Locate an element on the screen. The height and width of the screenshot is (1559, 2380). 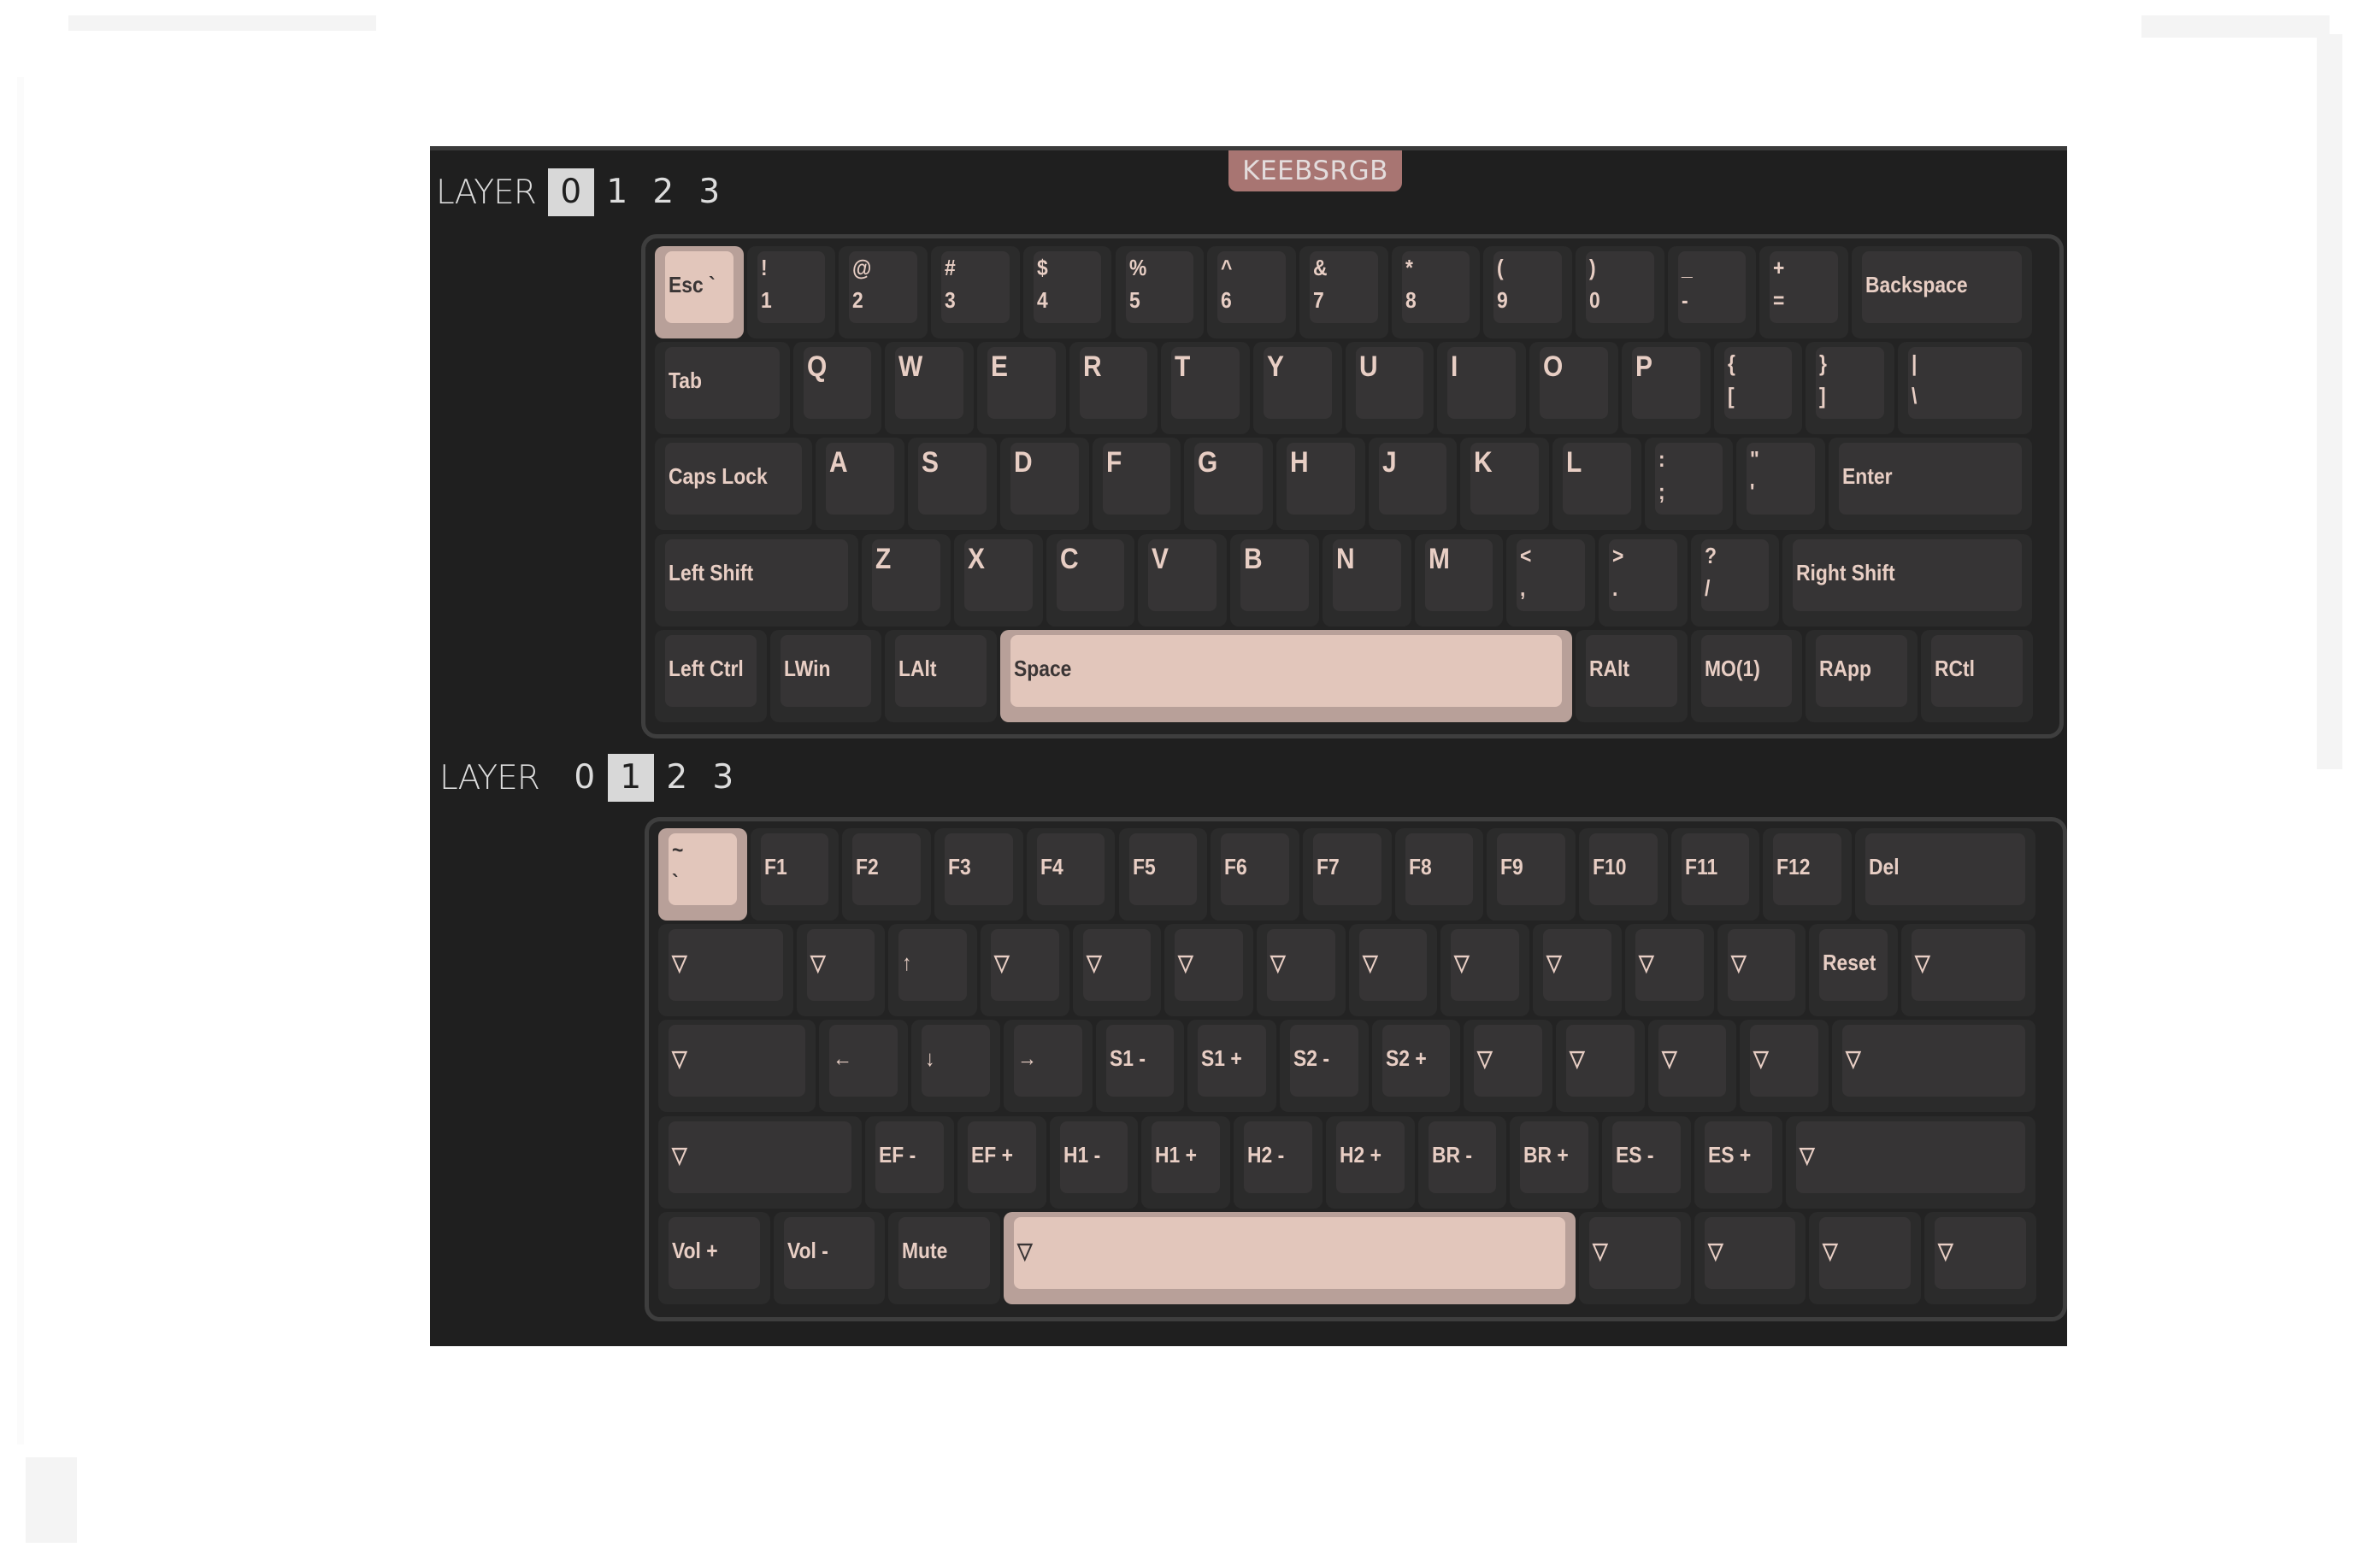
key: * 8 is located at coordinates (1436, 292).